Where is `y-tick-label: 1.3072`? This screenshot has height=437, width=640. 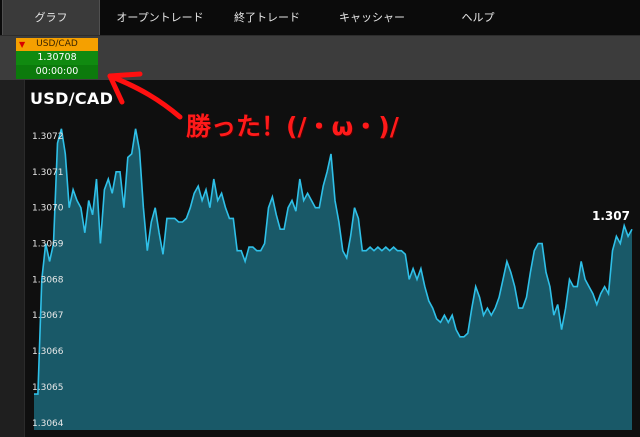
y-tick-label: 1.3072 is located at coordinates (48, 137).